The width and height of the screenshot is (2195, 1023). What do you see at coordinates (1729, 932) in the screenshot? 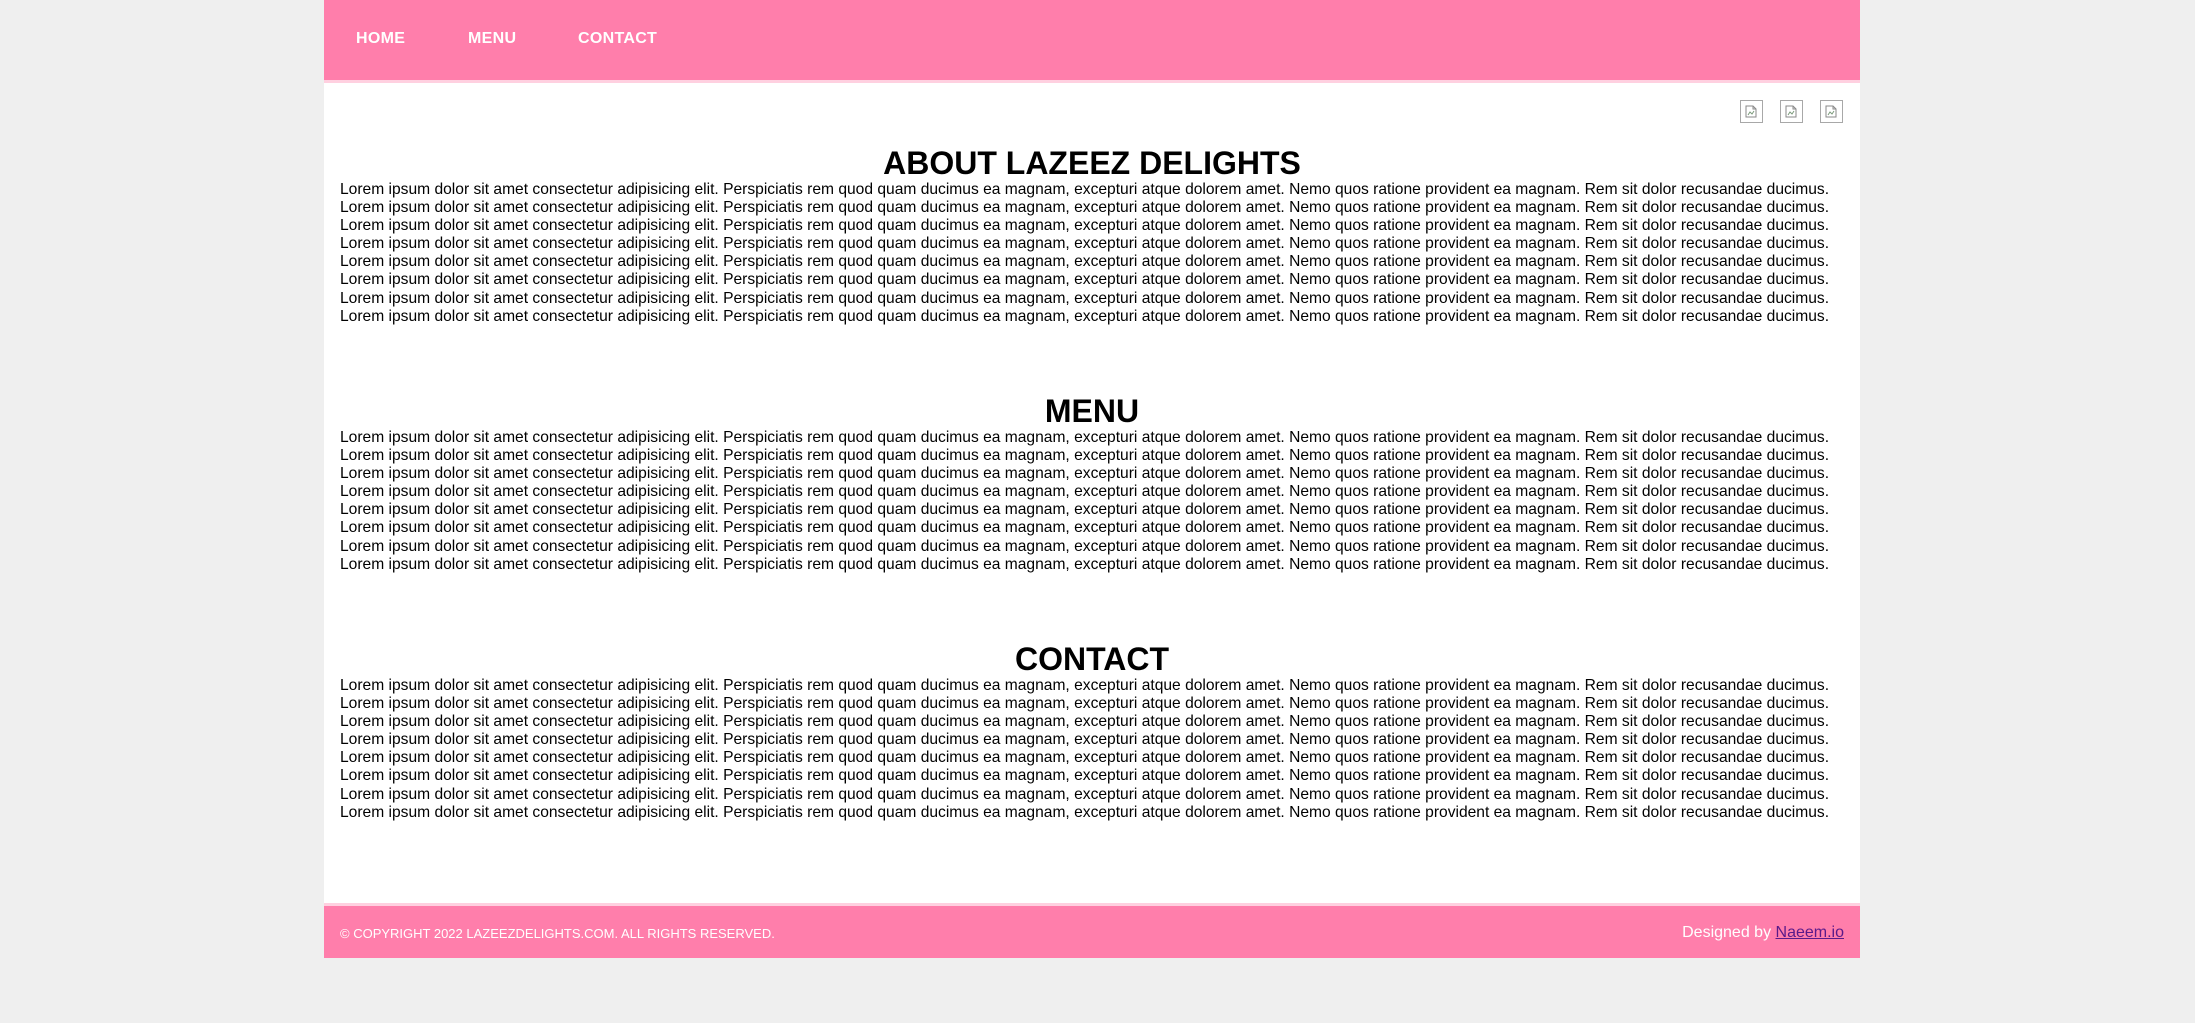
I see `designed-by-label: Designed by` at bounding box center [1729, 932].